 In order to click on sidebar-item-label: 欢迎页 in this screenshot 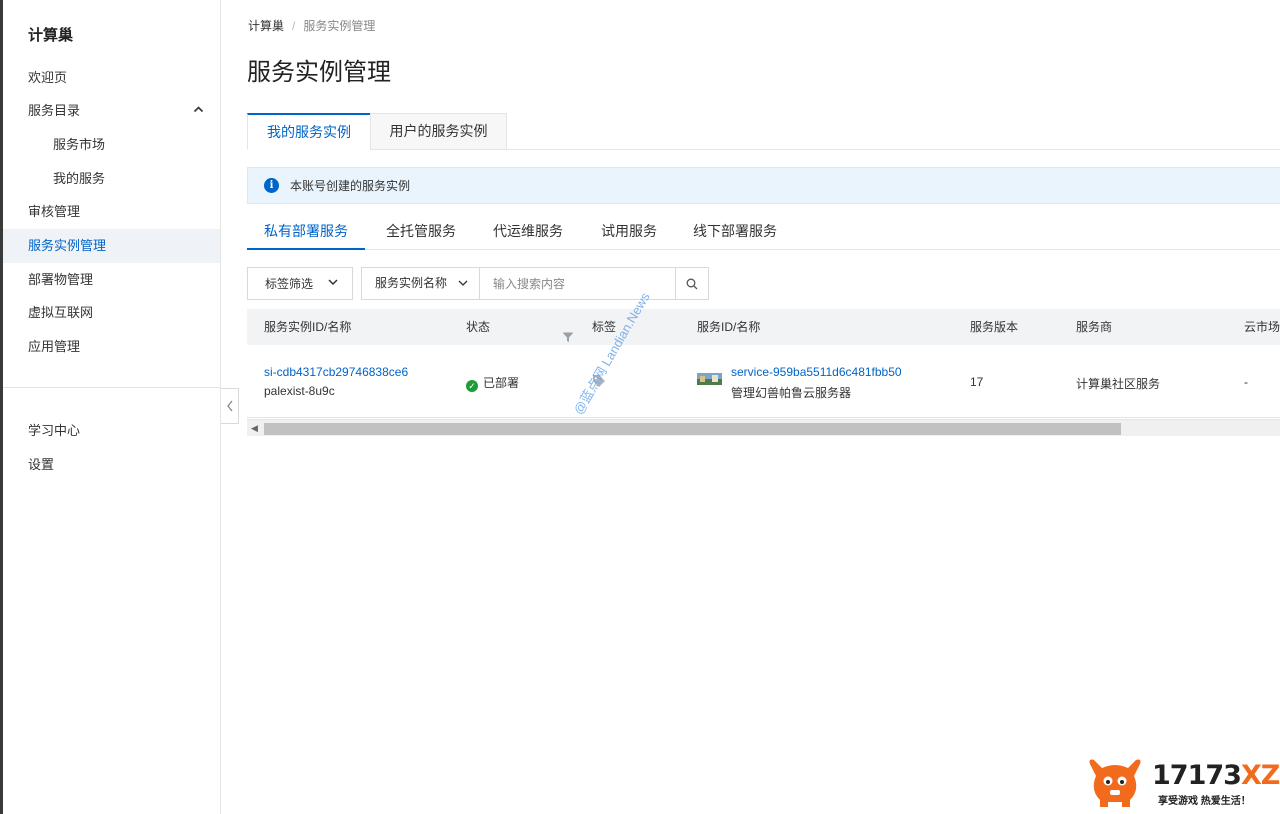, I will do `click(48, 77)`.